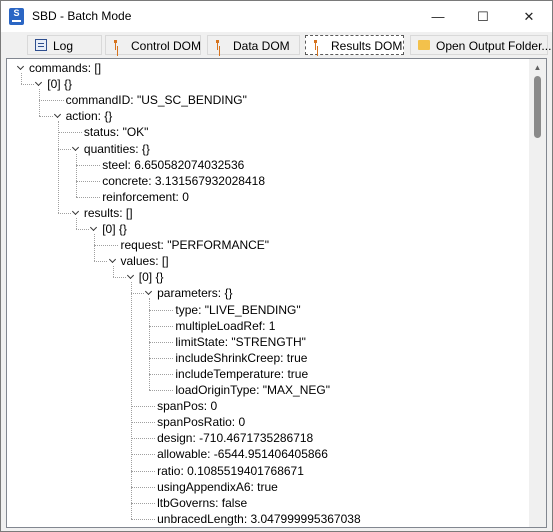 Image resolution: width=553 pixels, height=532 pixels. Describe the element at coordinates (537, 293) in the screenshot. I see `vertical-scrollbar: ▲` at that location.